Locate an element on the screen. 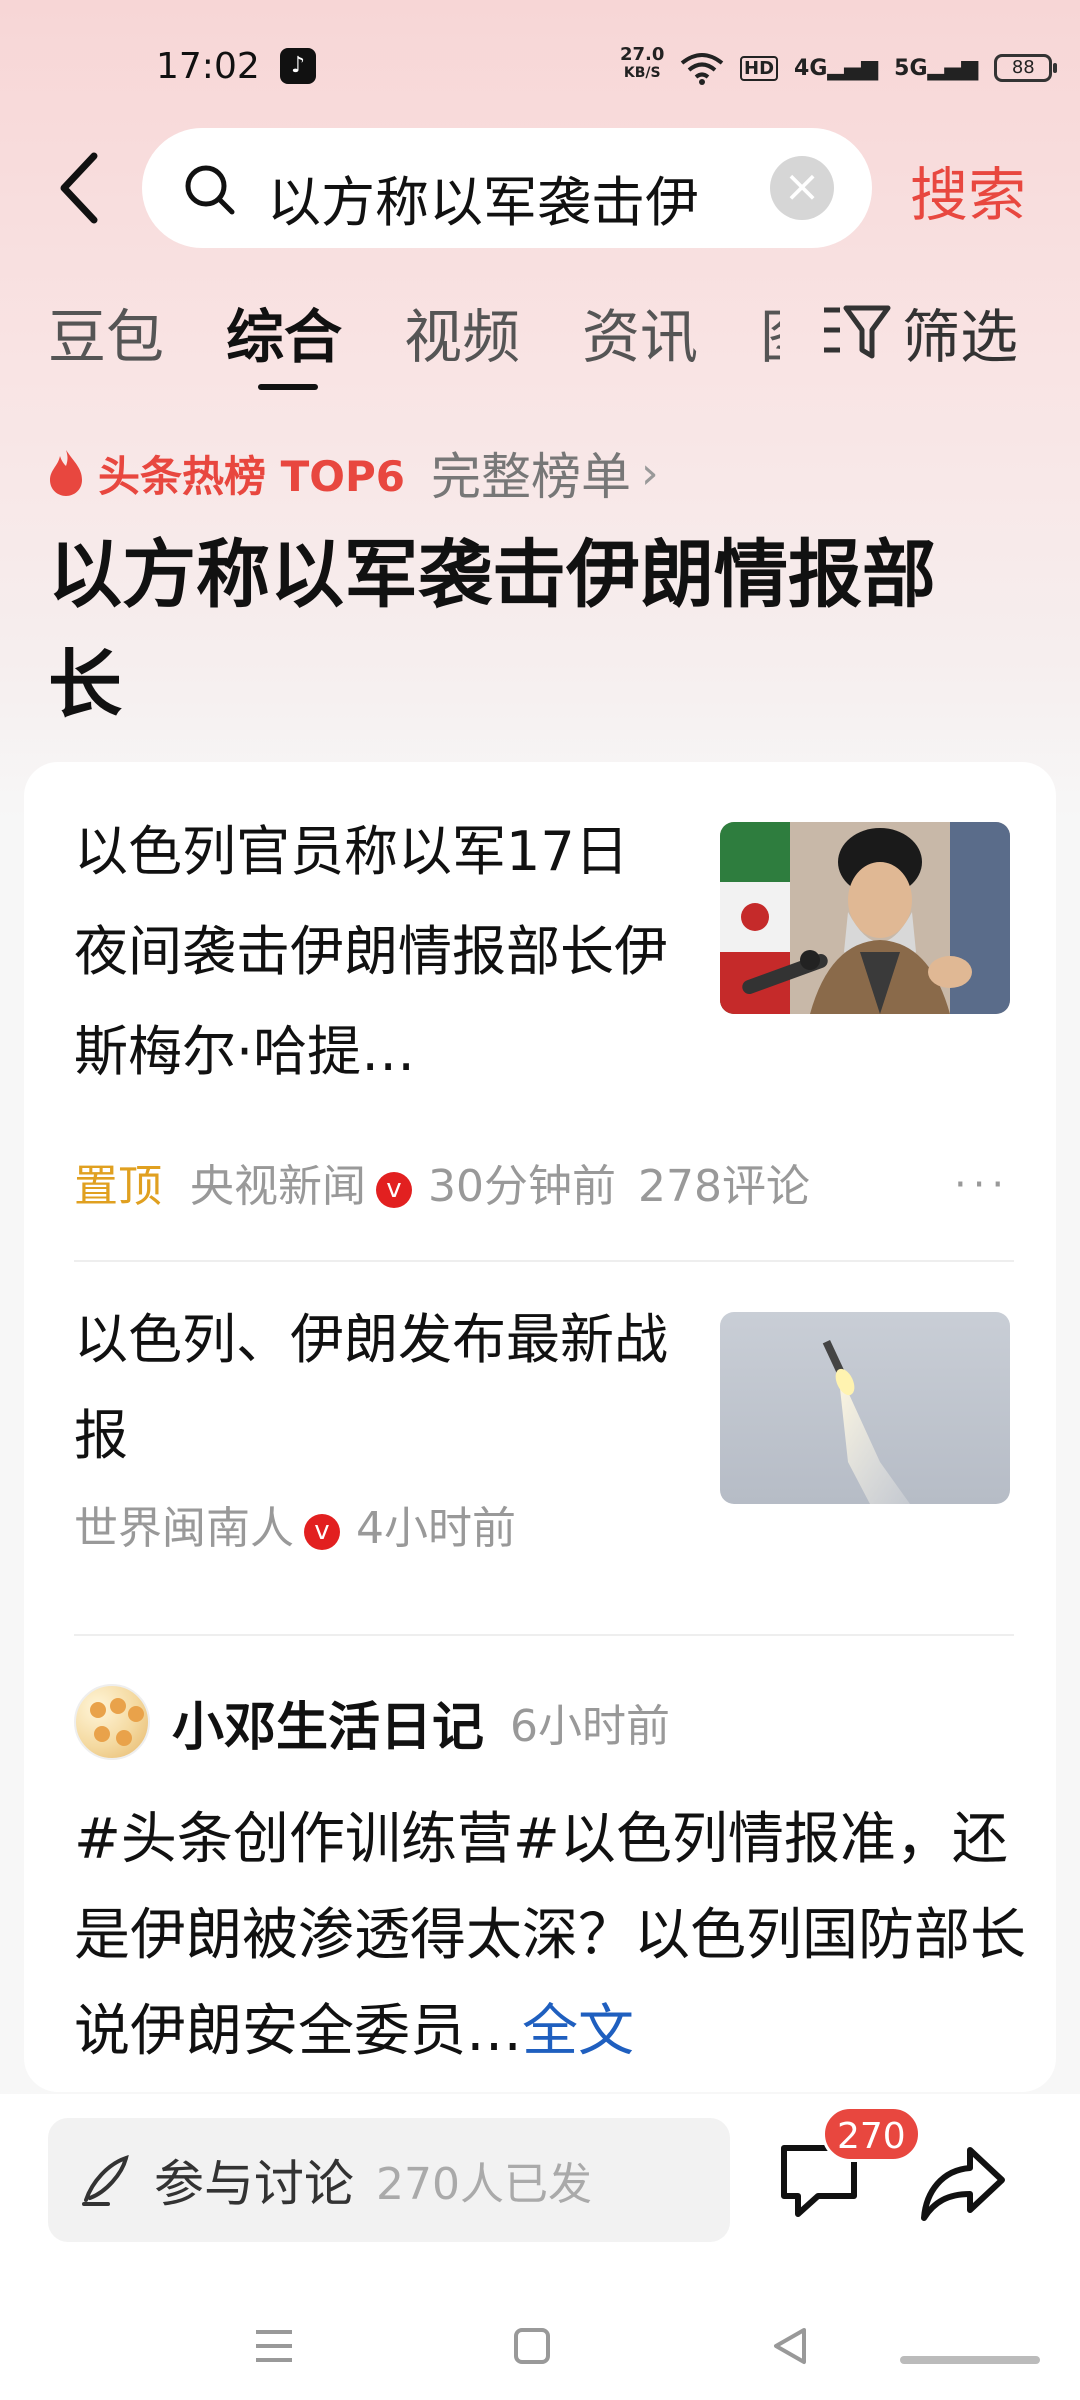  tab-video: 视频 is located at coordinates (462, 332).